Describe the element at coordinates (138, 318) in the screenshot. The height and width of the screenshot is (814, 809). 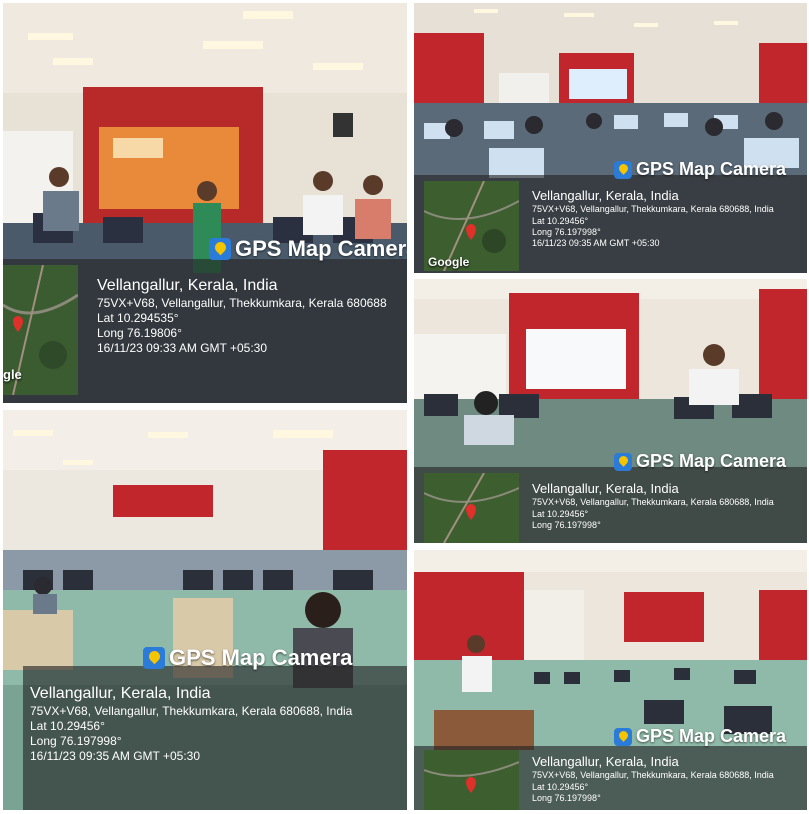
I see `latitude: Lat 10.294535°` at that location.